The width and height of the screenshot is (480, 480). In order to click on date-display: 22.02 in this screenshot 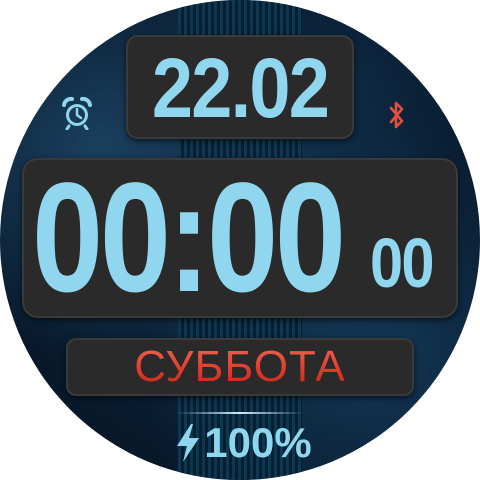, I will do `click(240, 88)`.